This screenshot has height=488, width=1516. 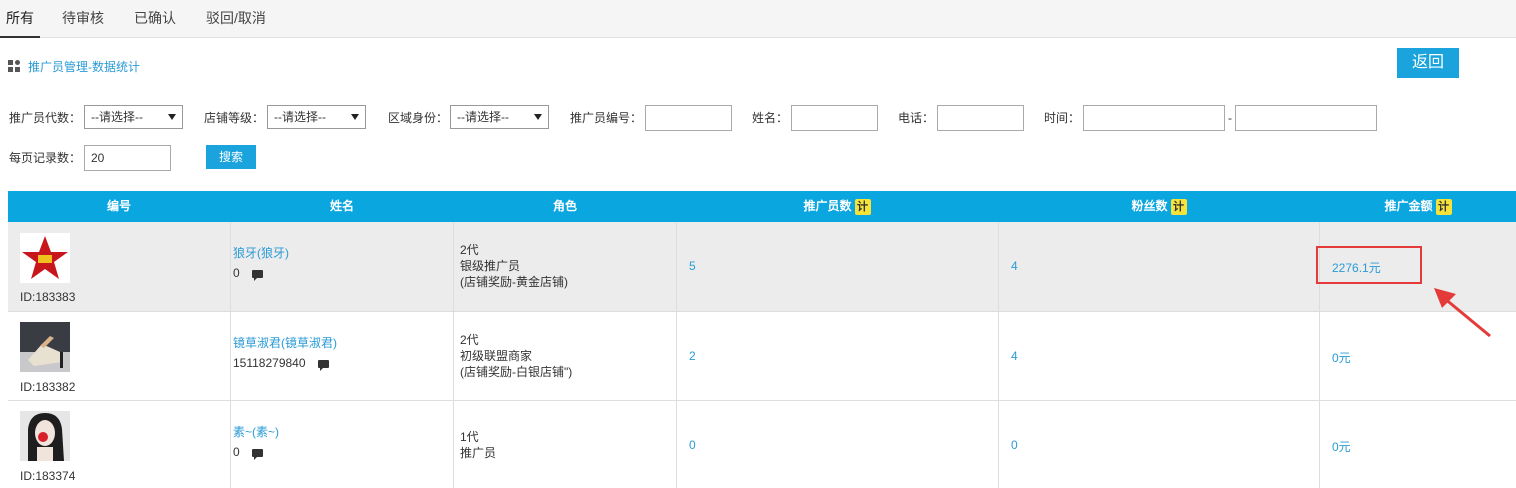 What do you see at coordinates (48, 387) in the screenshot?
I see `promoter-id: ID:183382` at bounding box center [48, 387].